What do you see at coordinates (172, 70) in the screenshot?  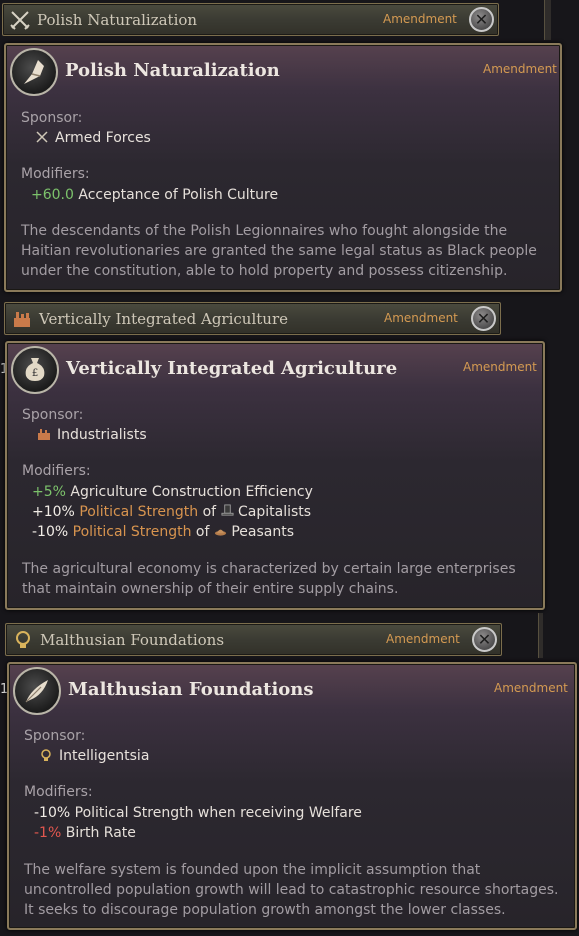 I see `tooltip-title: Polish Naturalization` at bounding box center [172, 70].